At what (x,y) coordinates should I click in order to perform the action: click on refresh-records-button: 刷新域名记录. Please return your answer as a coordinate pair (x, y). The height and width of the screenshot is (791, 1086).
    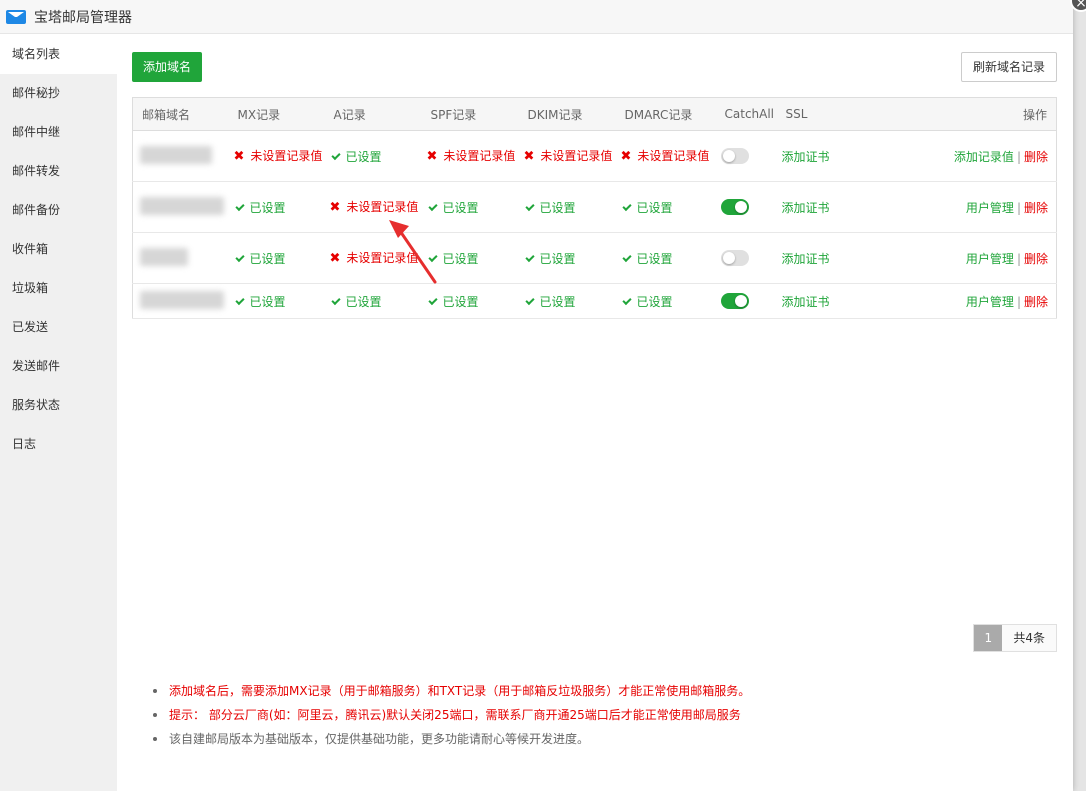
    Looking at the image, I should click on (1008, 67).